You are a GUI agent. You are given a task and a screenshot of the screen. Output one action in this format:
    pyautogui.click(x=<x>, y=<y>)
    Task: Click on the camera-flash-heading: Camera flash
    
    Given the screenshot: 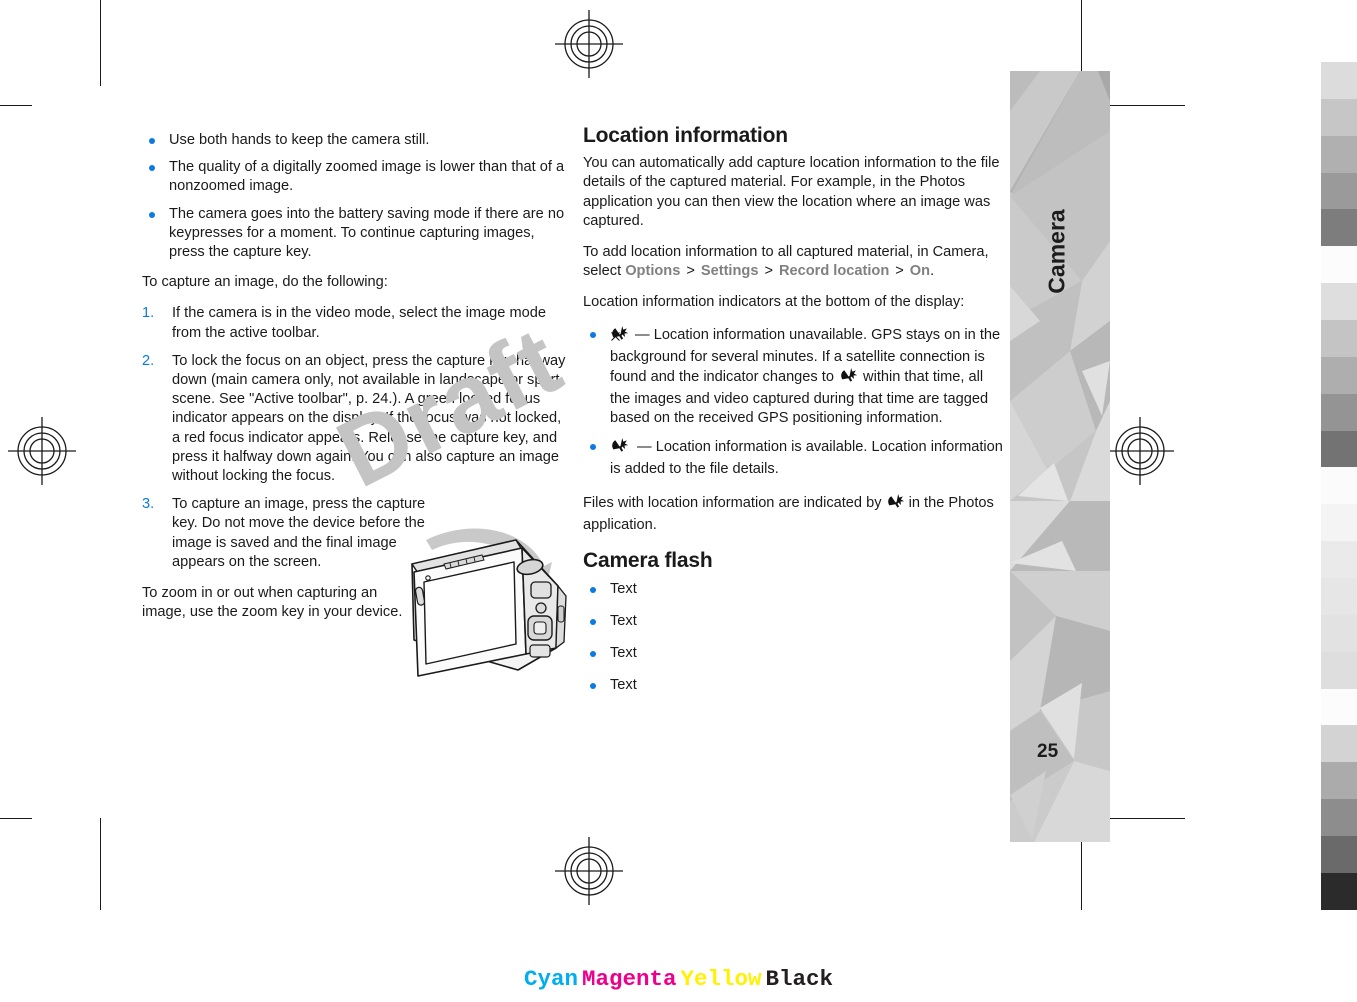 What is the action you would take?
    pyautogui.click(x=648, y=561)
    